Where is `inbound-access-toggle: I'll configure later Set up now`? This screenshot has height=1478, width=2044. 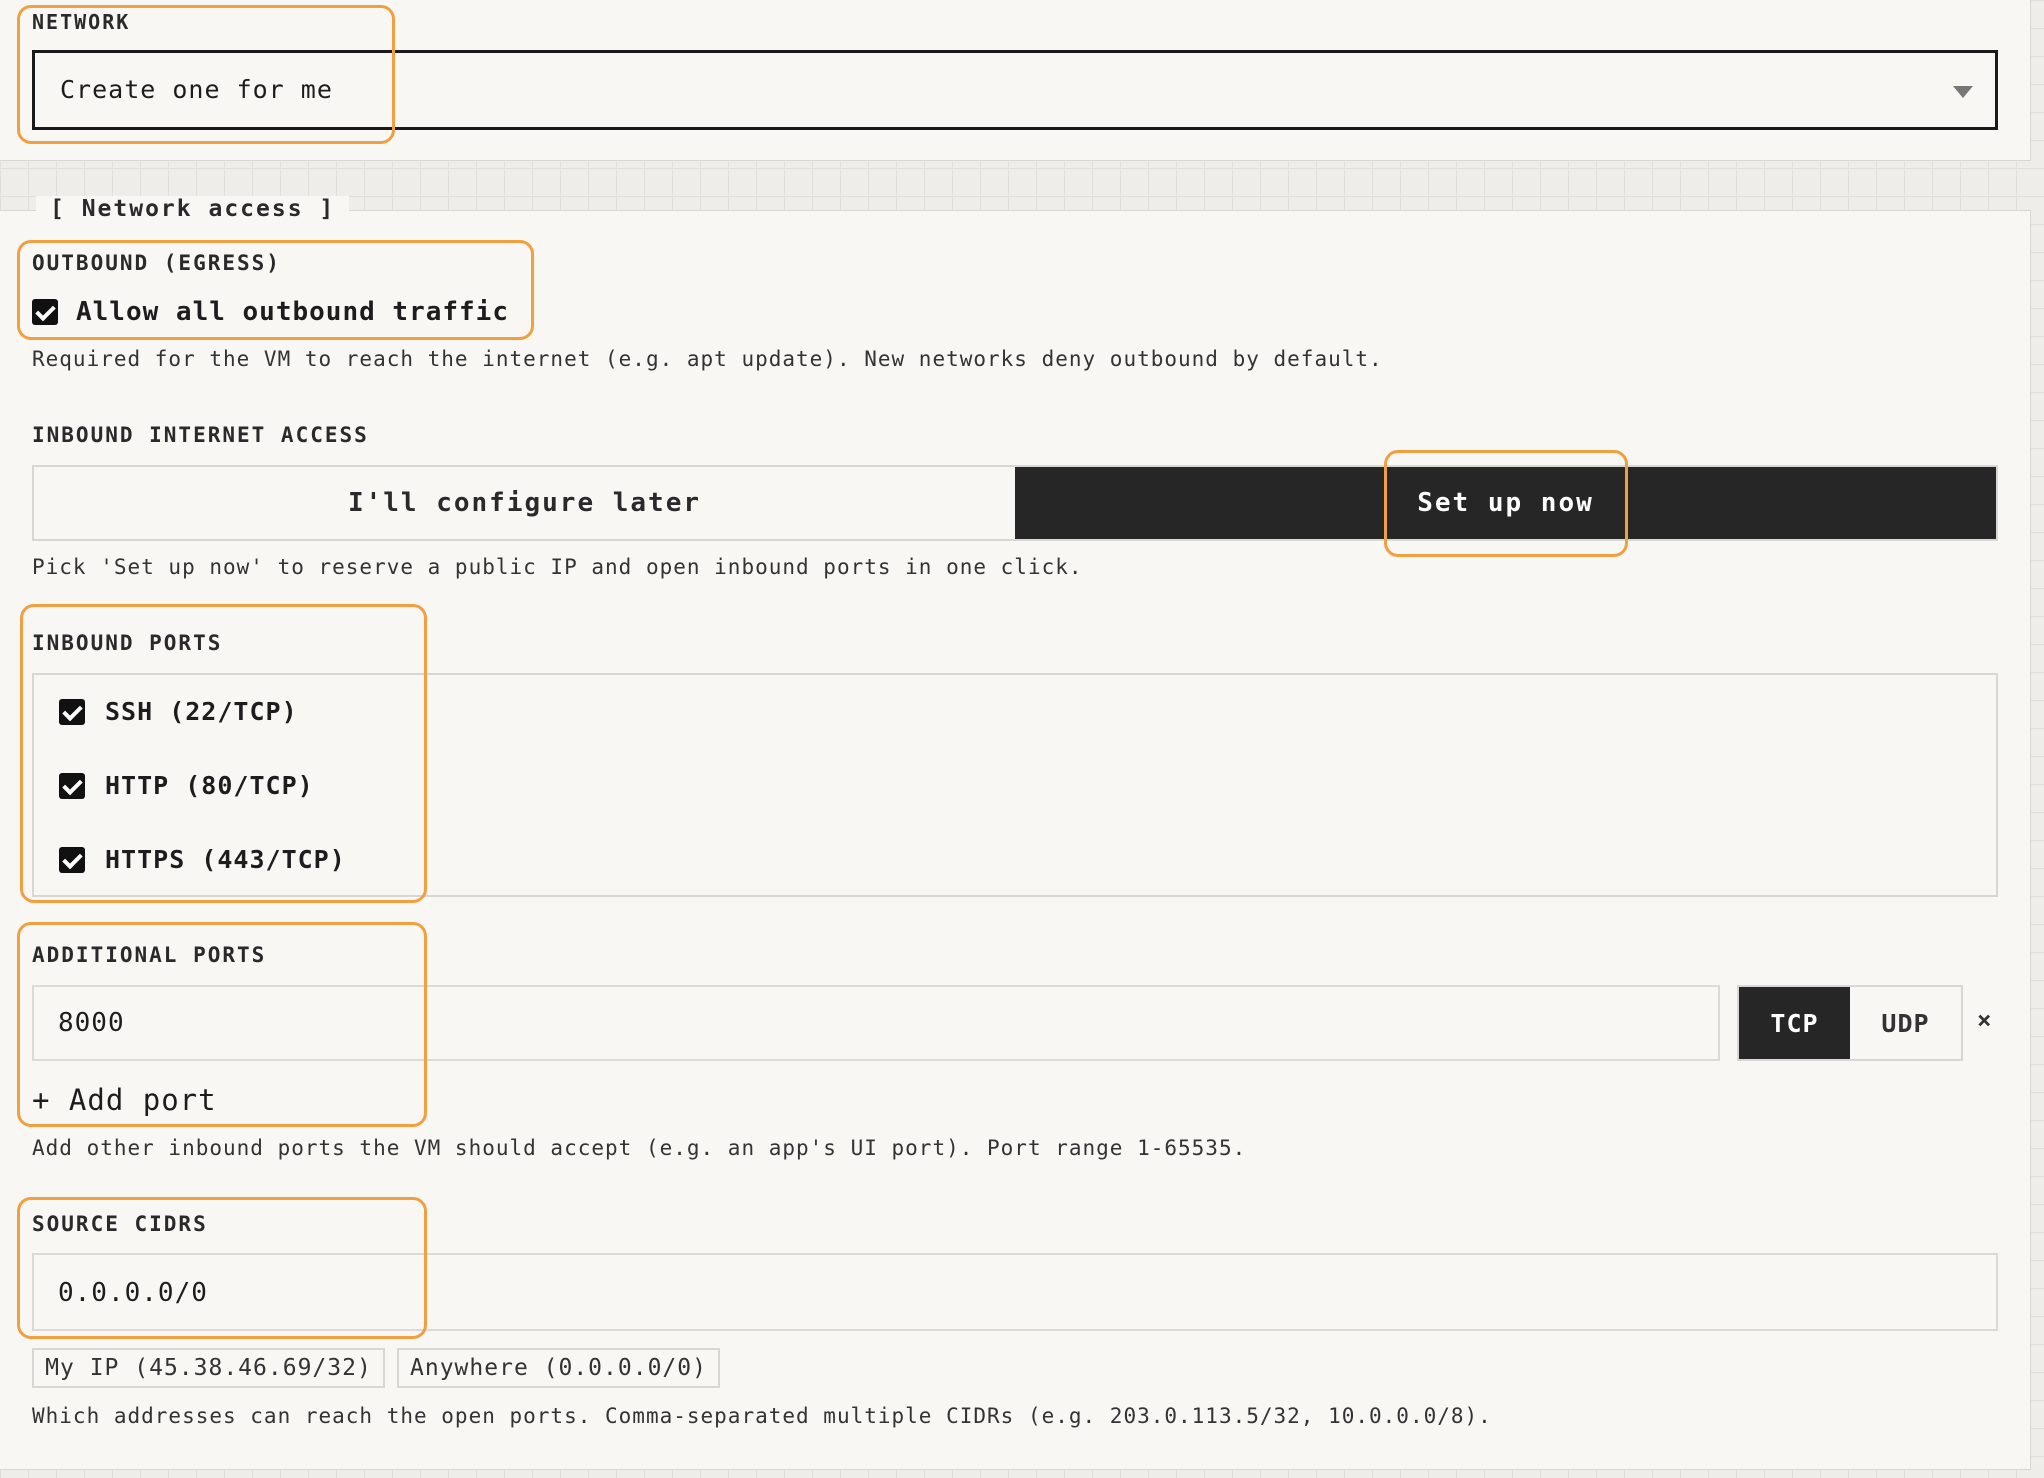 inbound-access-toggle: I'll configure later Set up now is located at coordinates (1015, 503).